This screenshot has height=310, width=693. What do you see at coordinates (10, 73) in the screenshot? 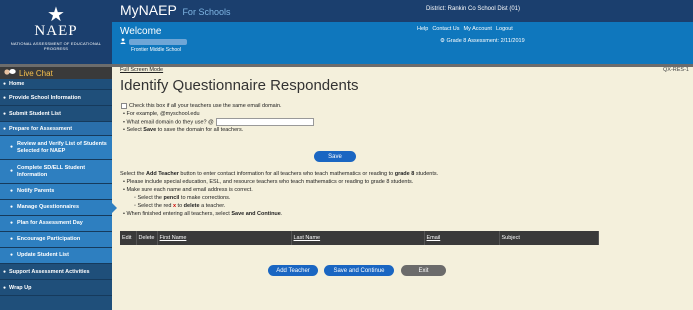
I see `chat-icon` at bounding box center [10, 73].